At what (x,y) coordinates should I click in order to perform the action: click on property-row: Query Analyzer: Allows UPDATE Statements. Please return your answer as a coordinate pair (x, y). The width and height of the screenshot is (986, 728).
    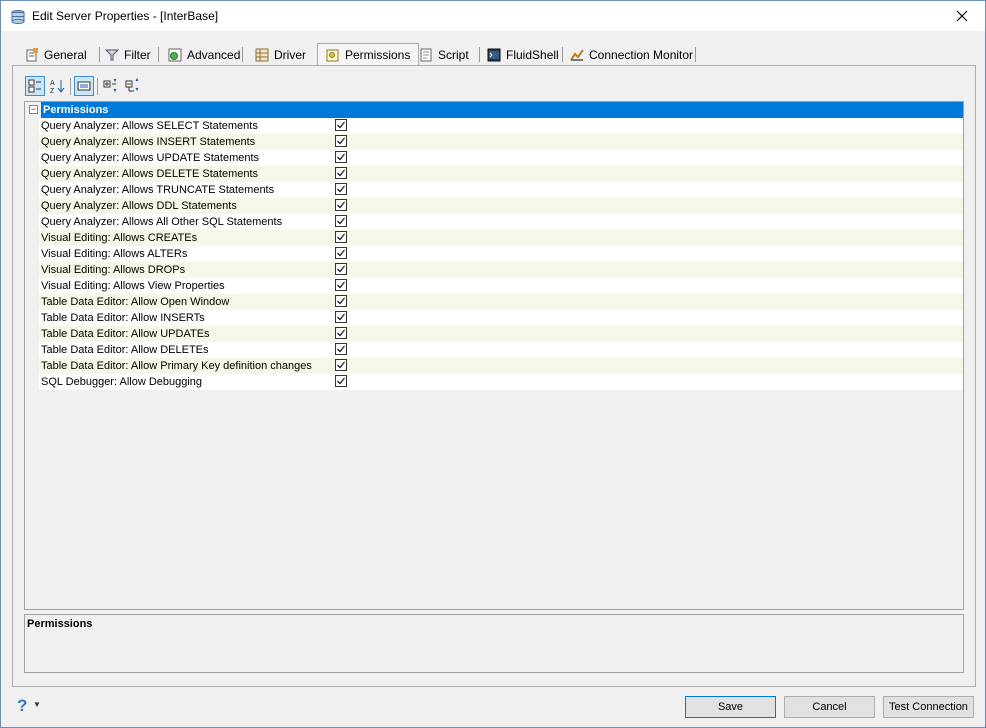
    Looking at the image, I should click on (501, 158).